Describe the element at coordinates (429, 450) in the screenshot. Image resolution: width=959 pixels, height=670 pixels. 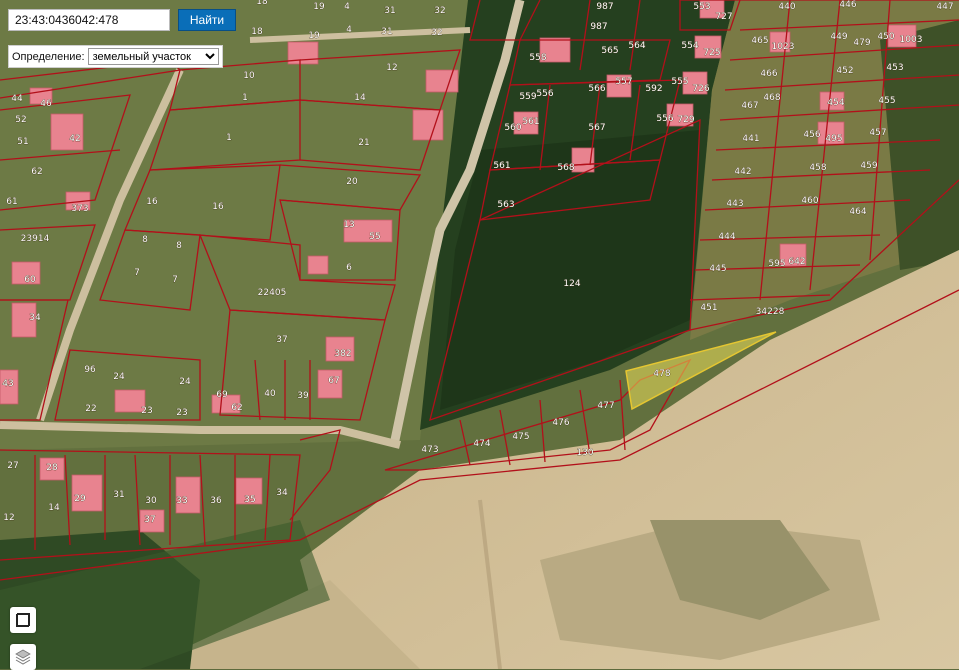
I see `parcel-label: 473` at that location.